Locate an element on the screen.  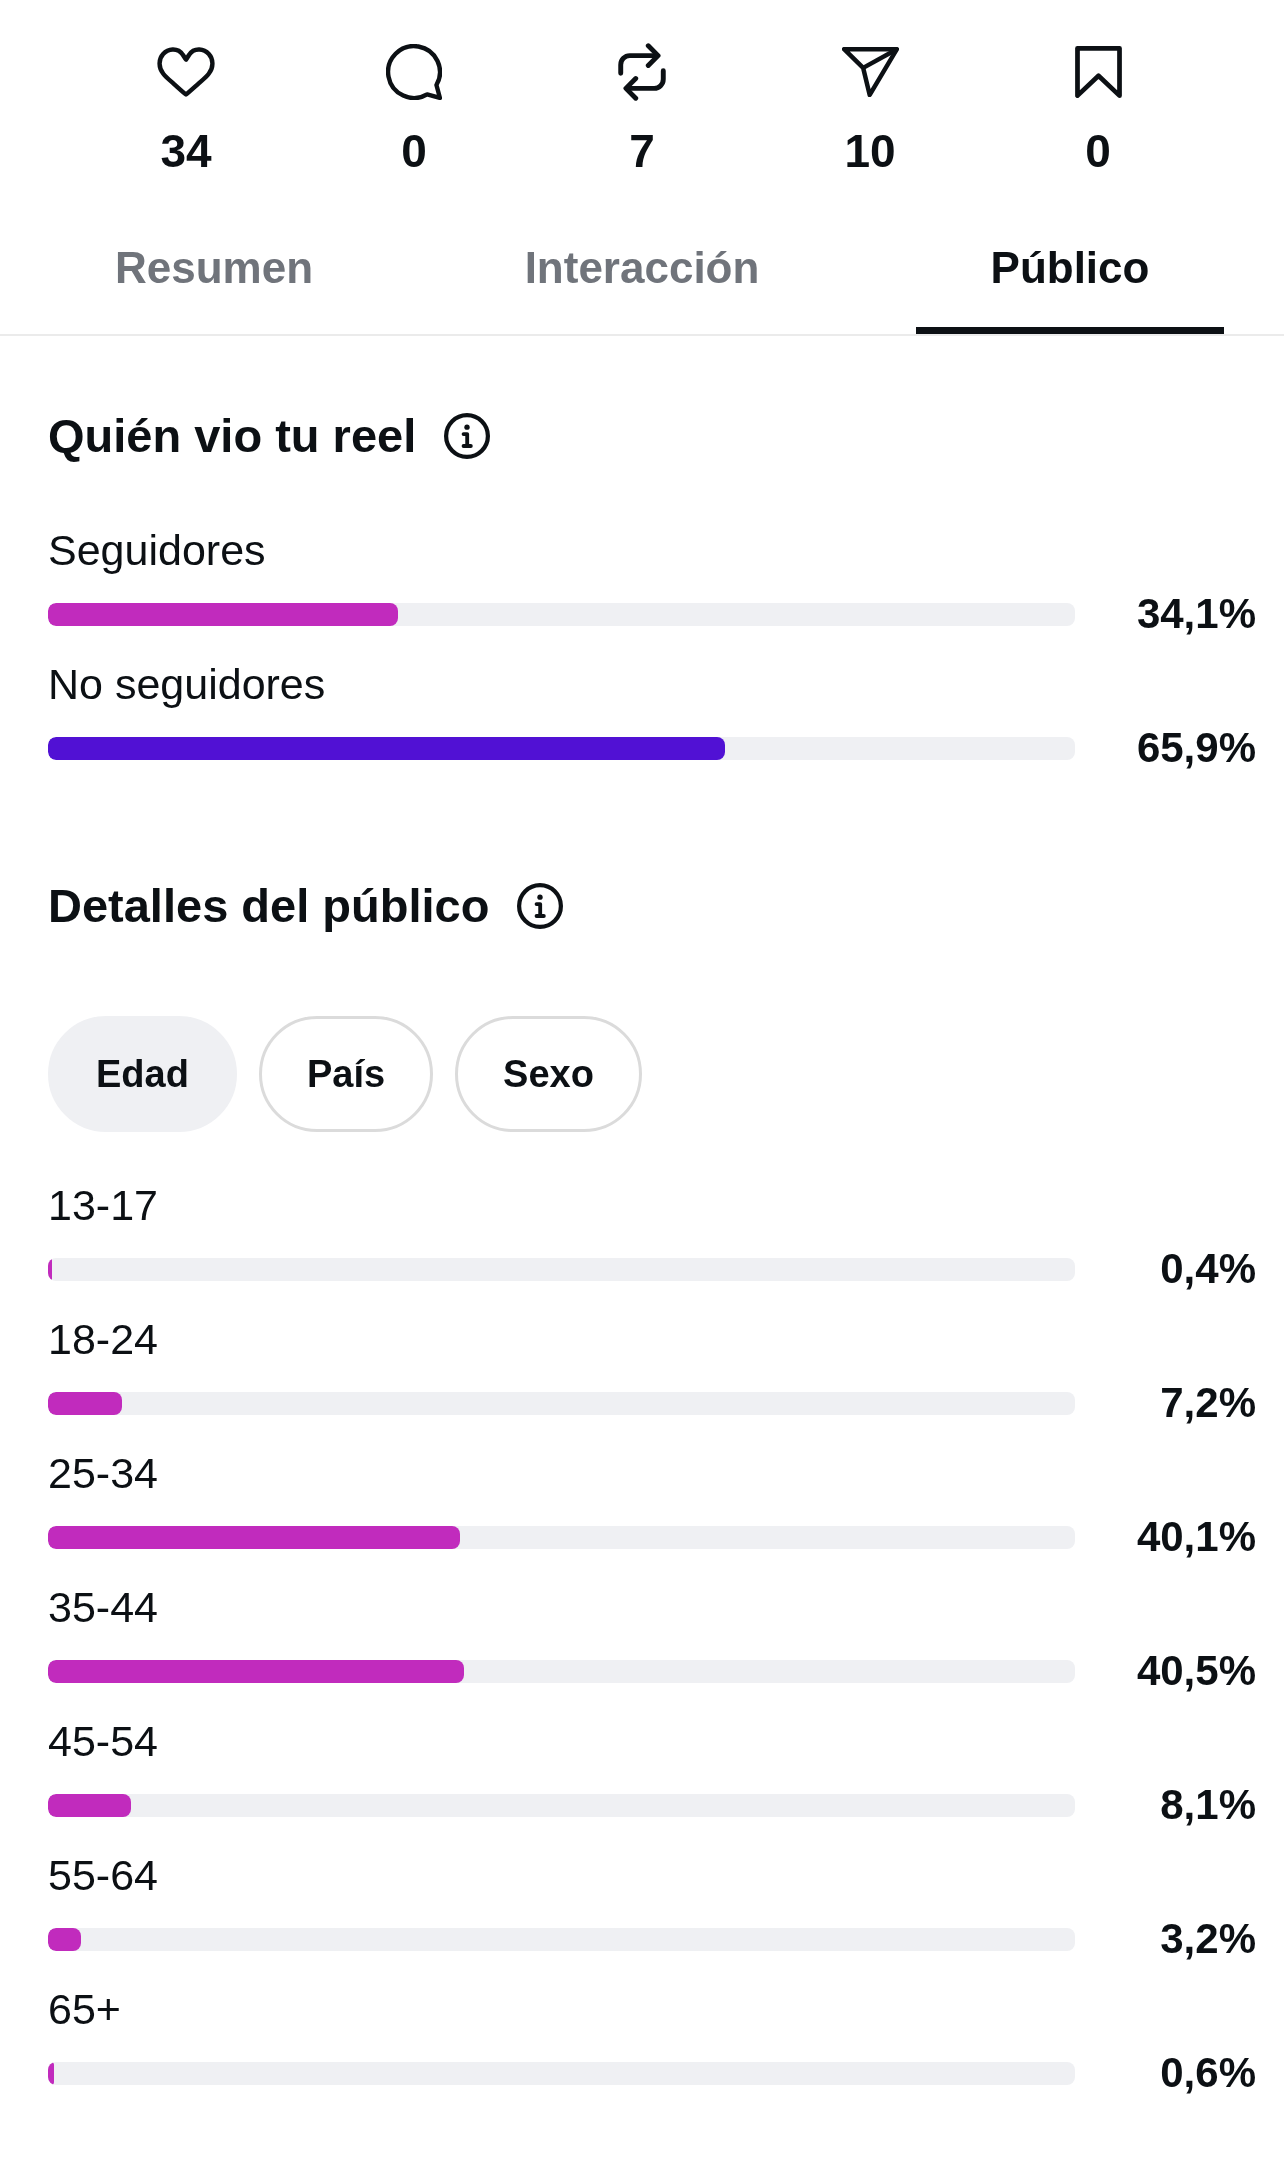
percentage-value: 40,1% is located at coordinates (1196, 1537).